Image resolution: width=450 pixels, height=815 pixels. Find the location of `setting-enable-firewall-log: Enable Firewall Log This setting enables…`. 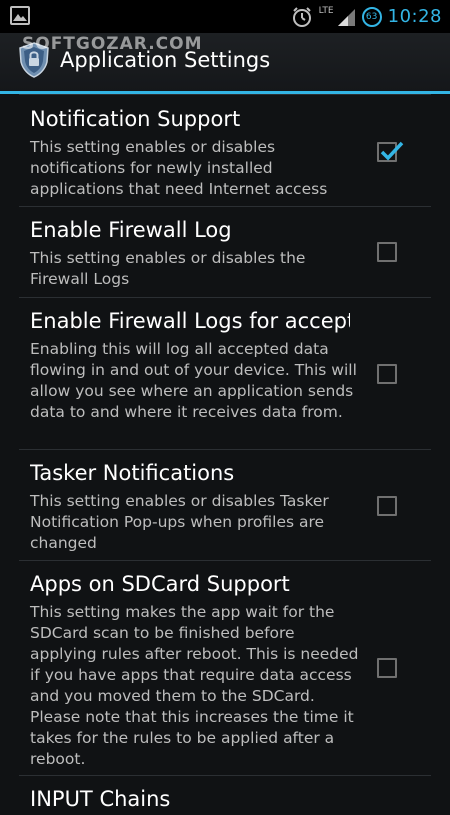

setting-enable-firewall-log: Enable Firewall Log This setting enables… is located at coordinates (225, 251).